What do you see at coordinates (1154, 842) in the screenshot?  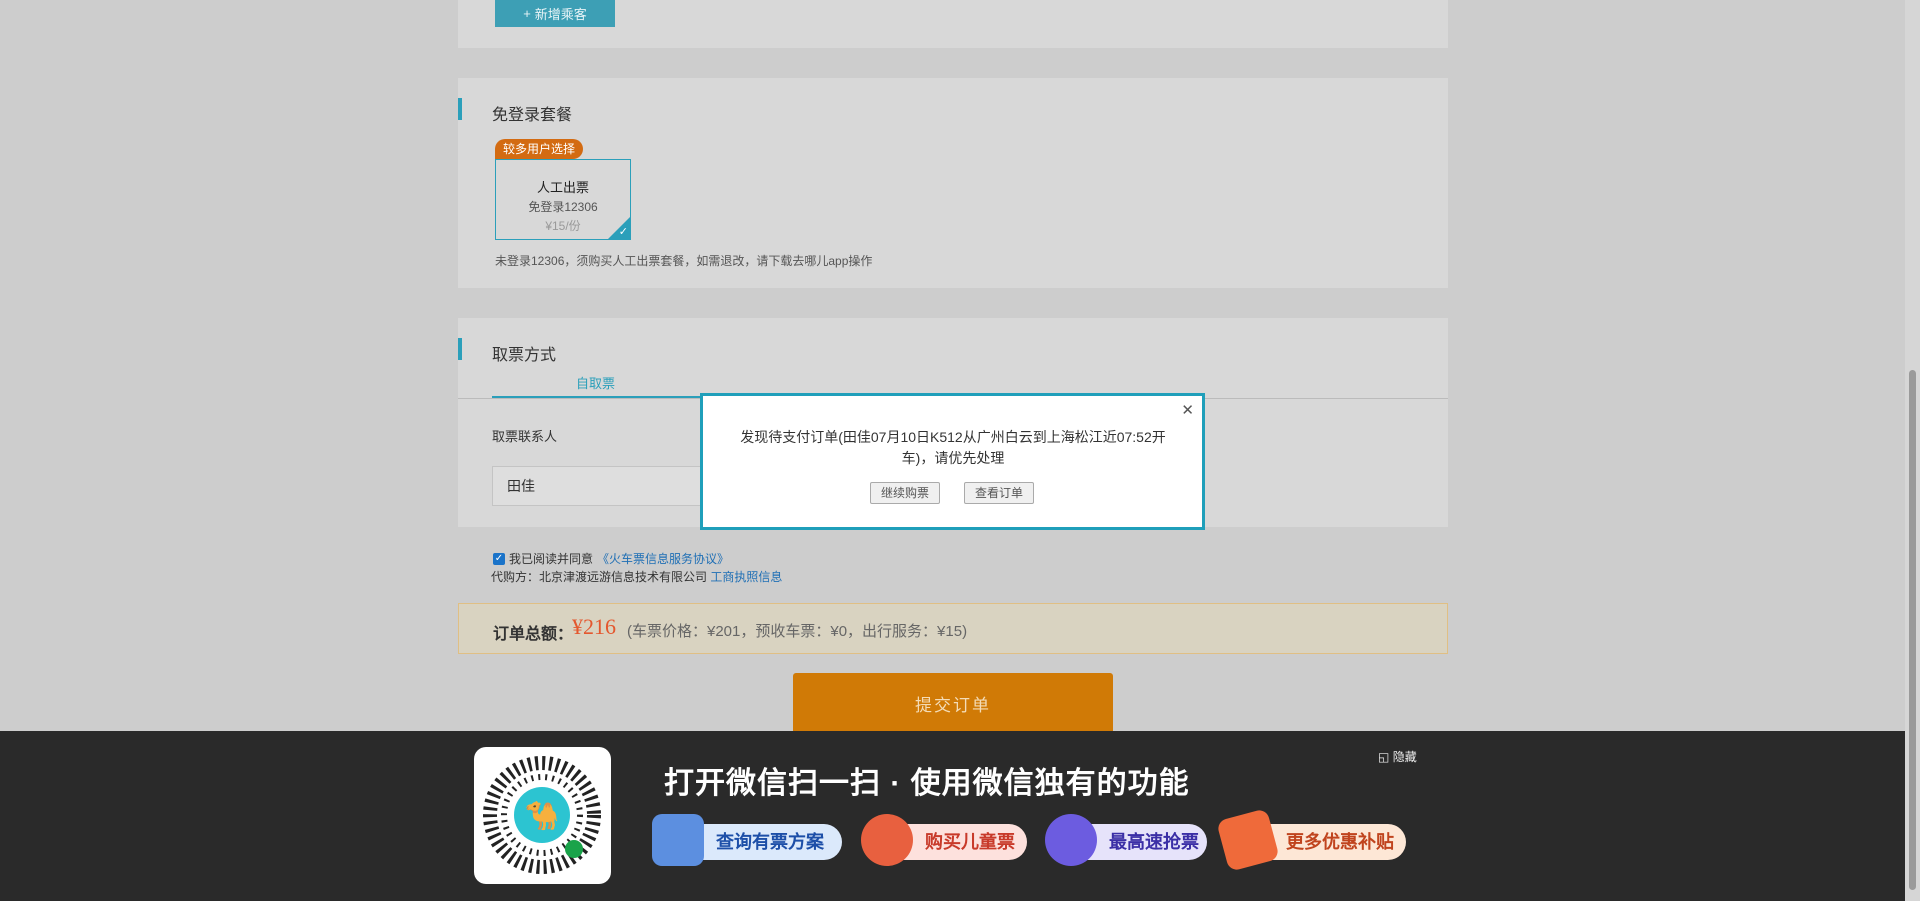 I see `promo-item-label: 最高速抢票` at bounding box center [1154, 842].